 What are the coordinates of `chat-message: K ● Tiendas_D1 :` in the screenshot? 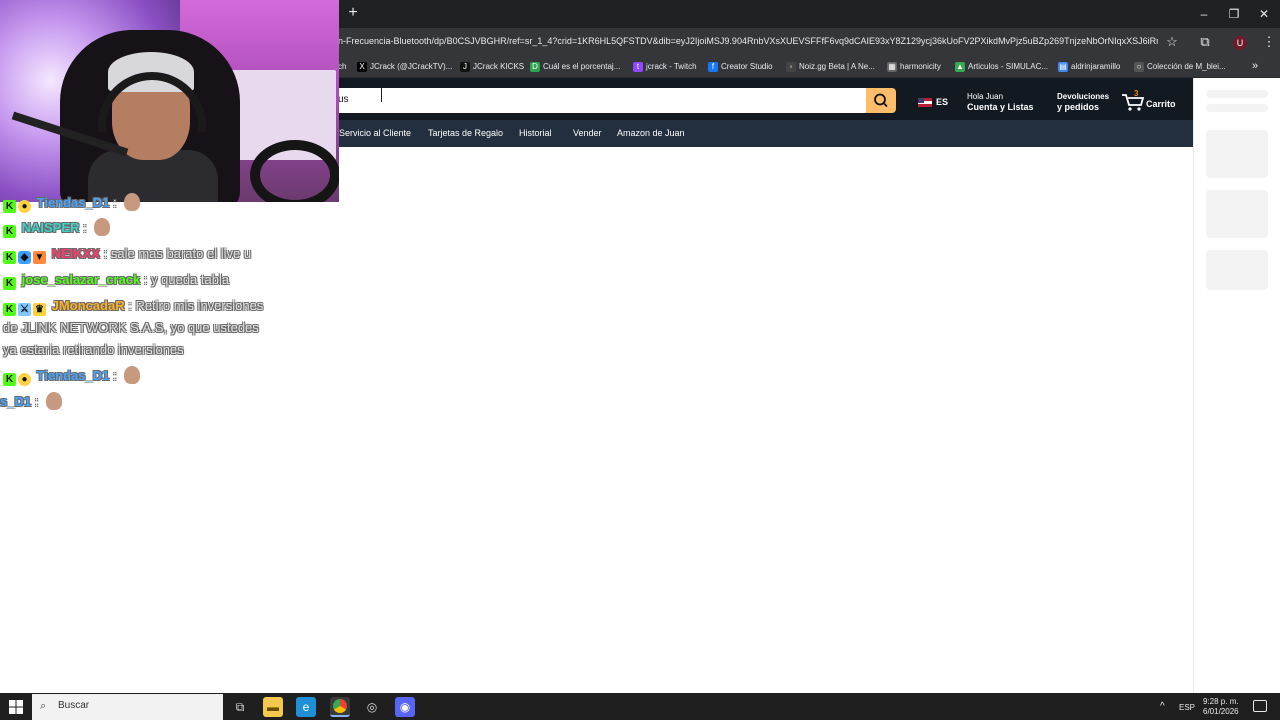 It's located at (72, 376).